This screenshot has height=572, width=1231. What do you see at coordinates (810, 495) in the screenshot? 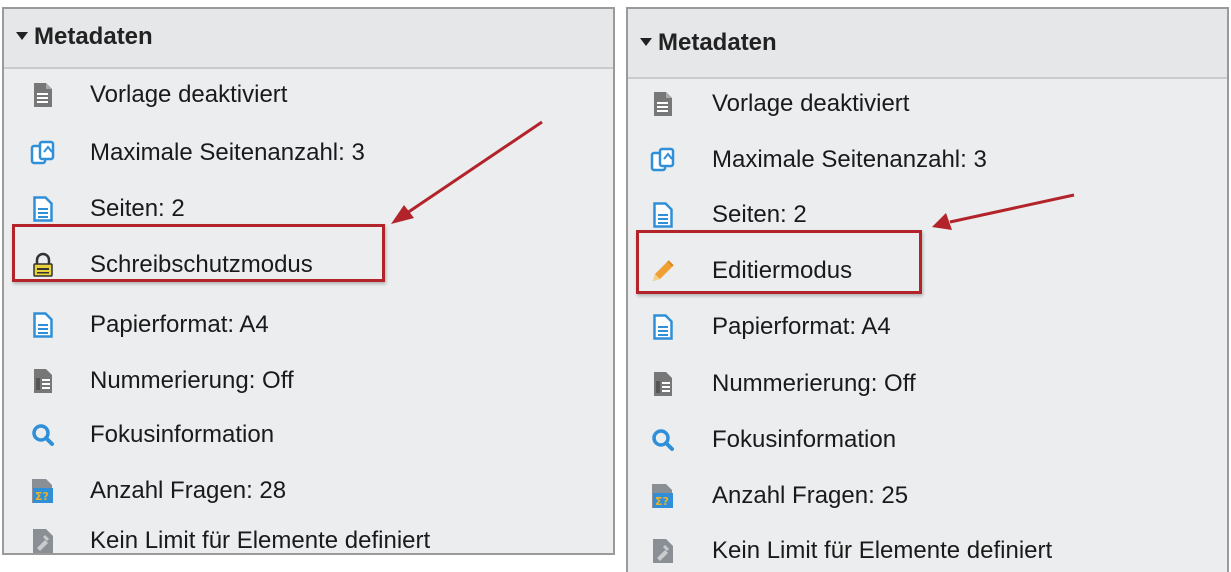
I see `item-label: Anzahl Fragen: 25` at bounding box center [810, 495].